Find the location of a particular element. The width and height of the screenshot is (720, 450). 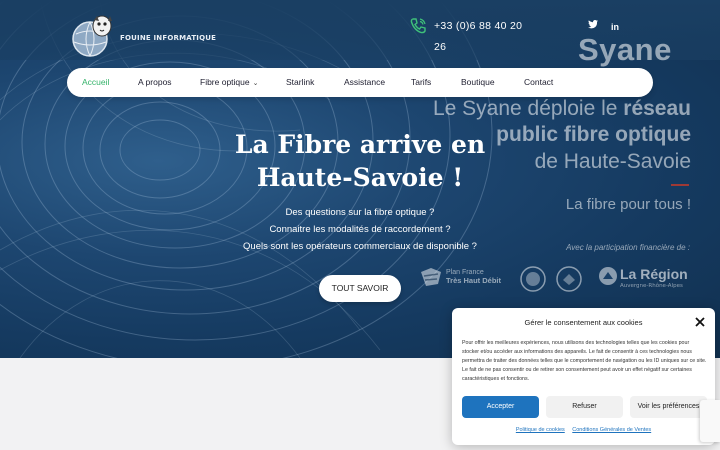

plan-france-logo: Plan France Très Haut Débit is located at coordinates (459, 279).